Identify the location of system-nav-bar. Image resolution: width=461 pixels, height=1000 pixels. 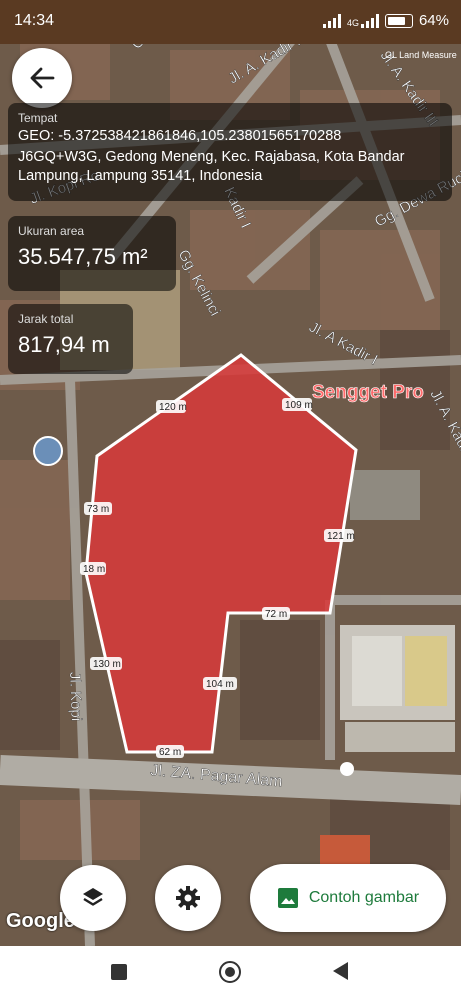
(230, 973).